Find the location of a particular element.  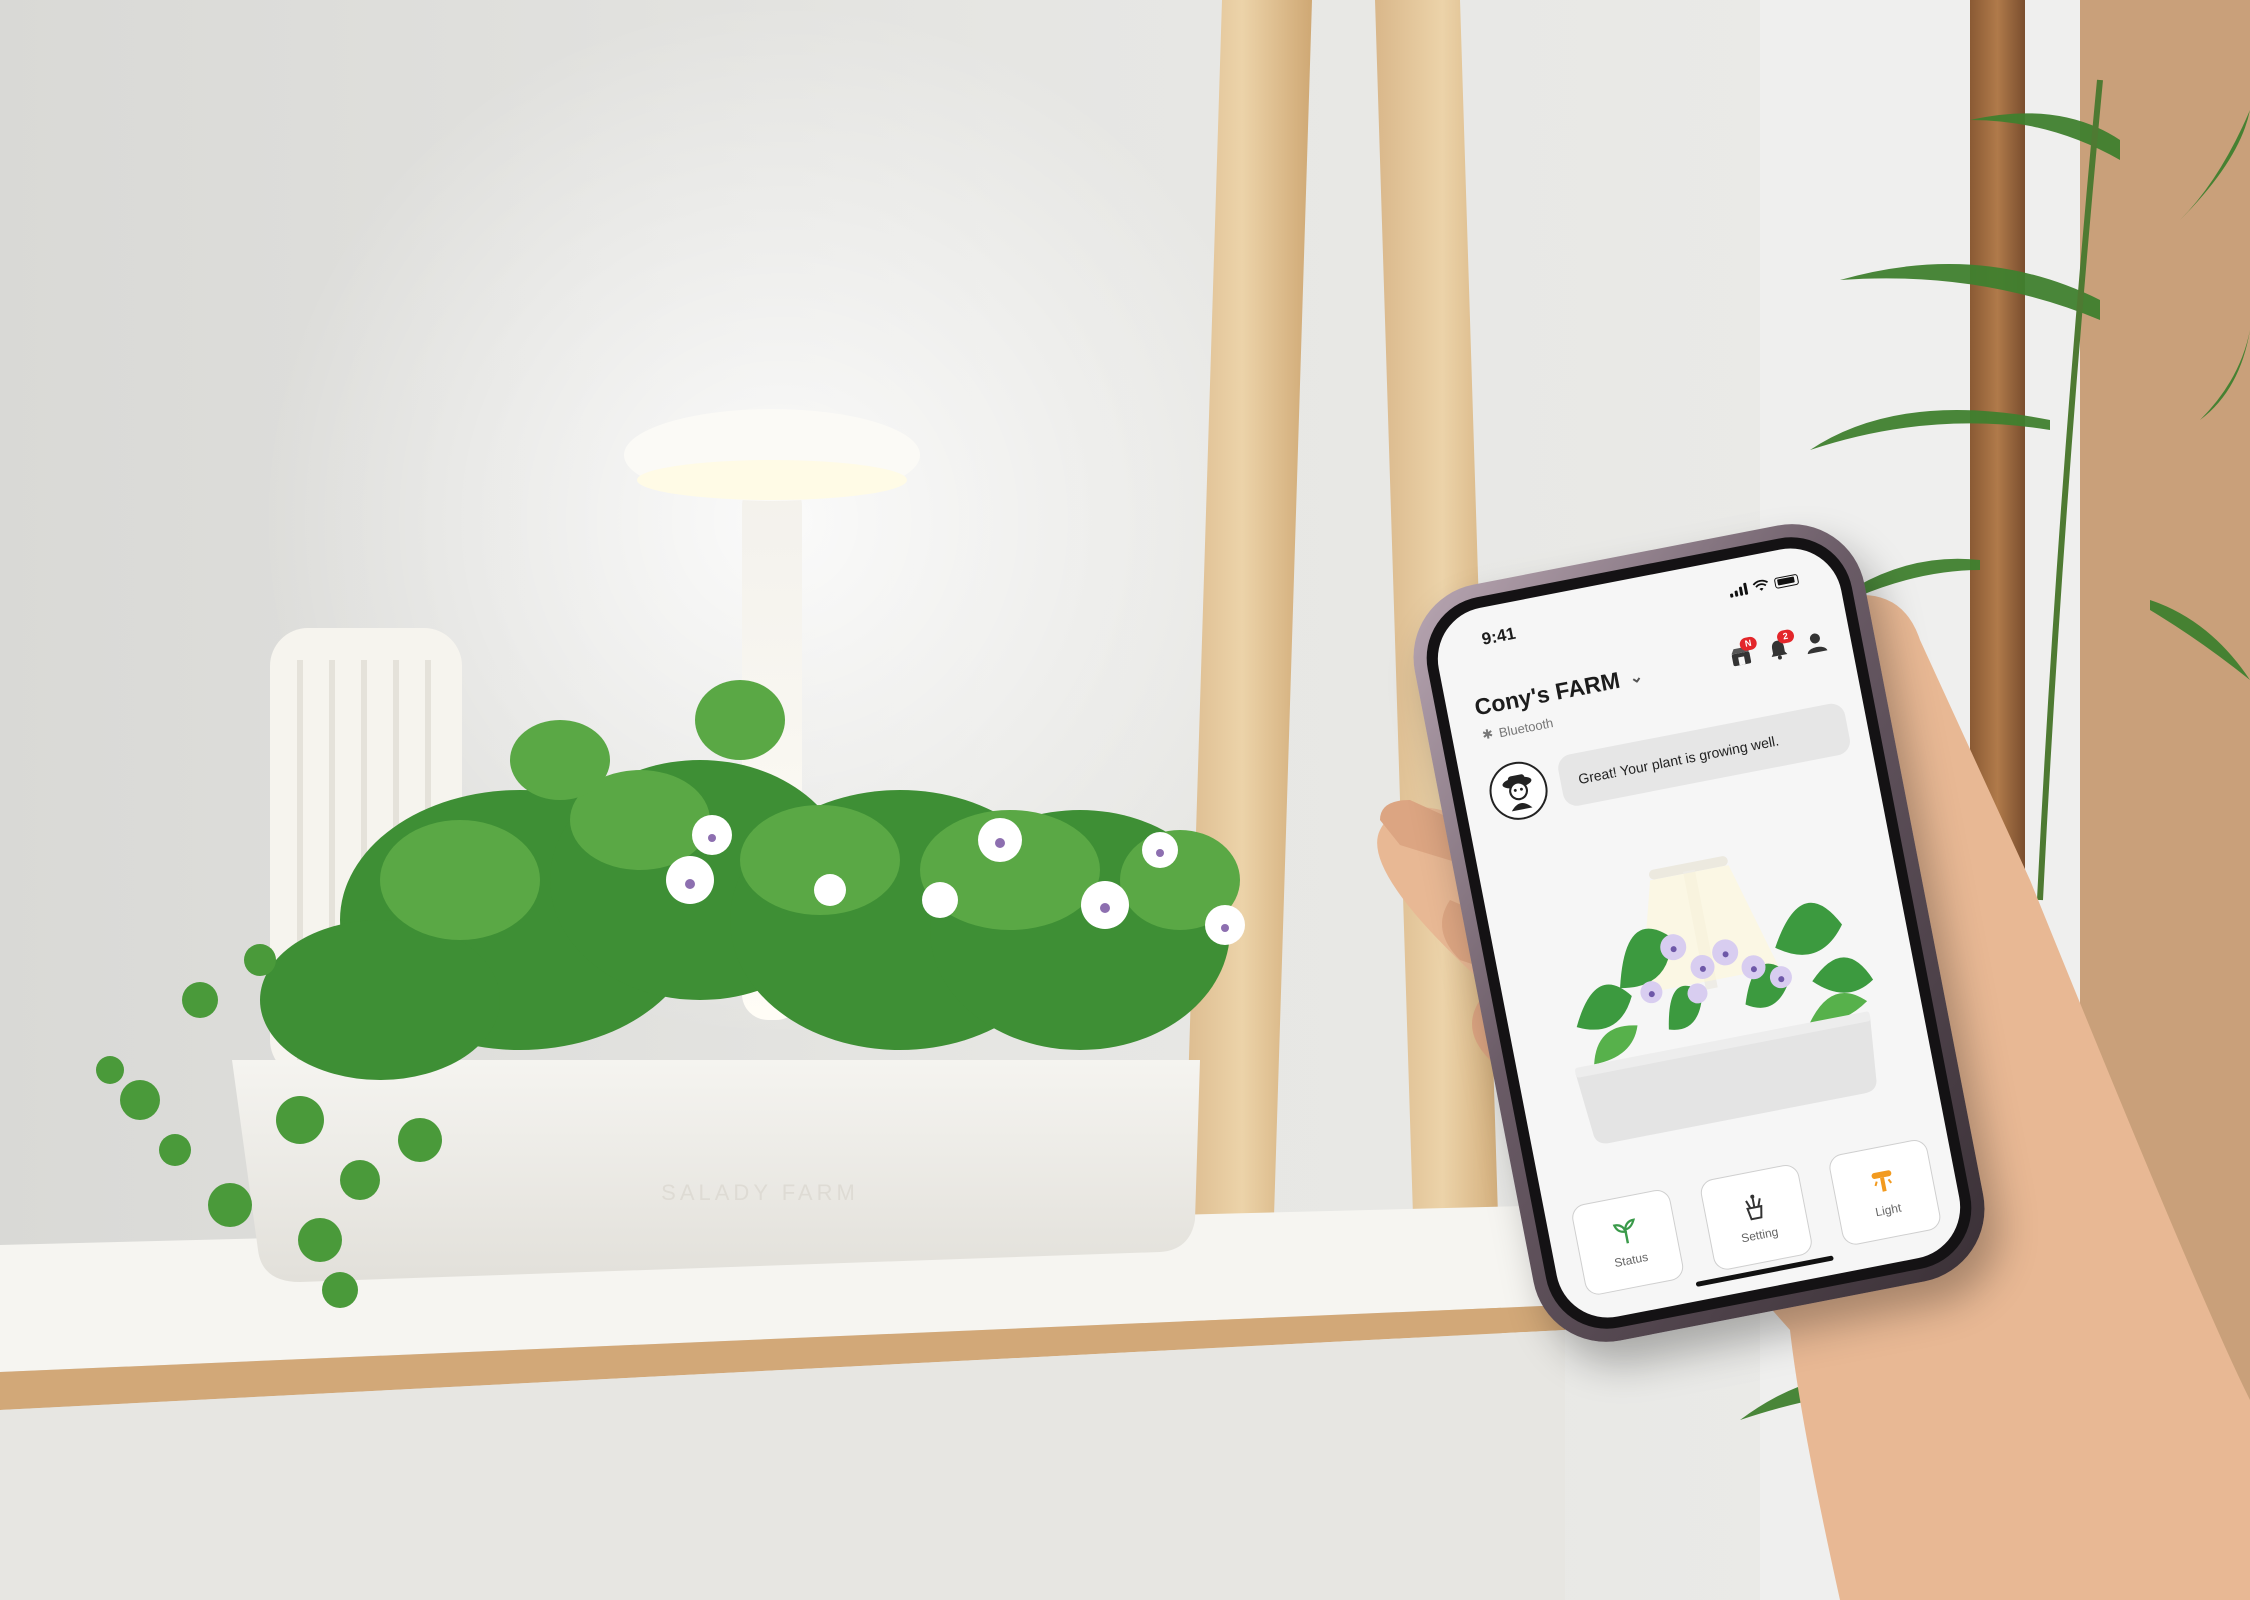

status-button: Status is located at coordinates (1627, 1242).